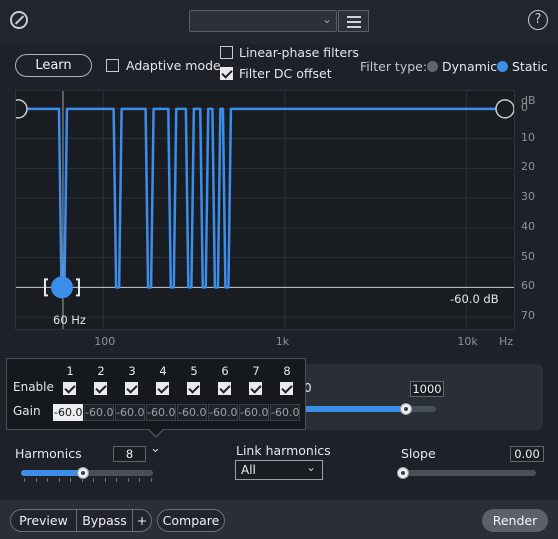  Describe the element at coordinates (538, 20) in the screenshot. I see `help-icon: ?` at that location.